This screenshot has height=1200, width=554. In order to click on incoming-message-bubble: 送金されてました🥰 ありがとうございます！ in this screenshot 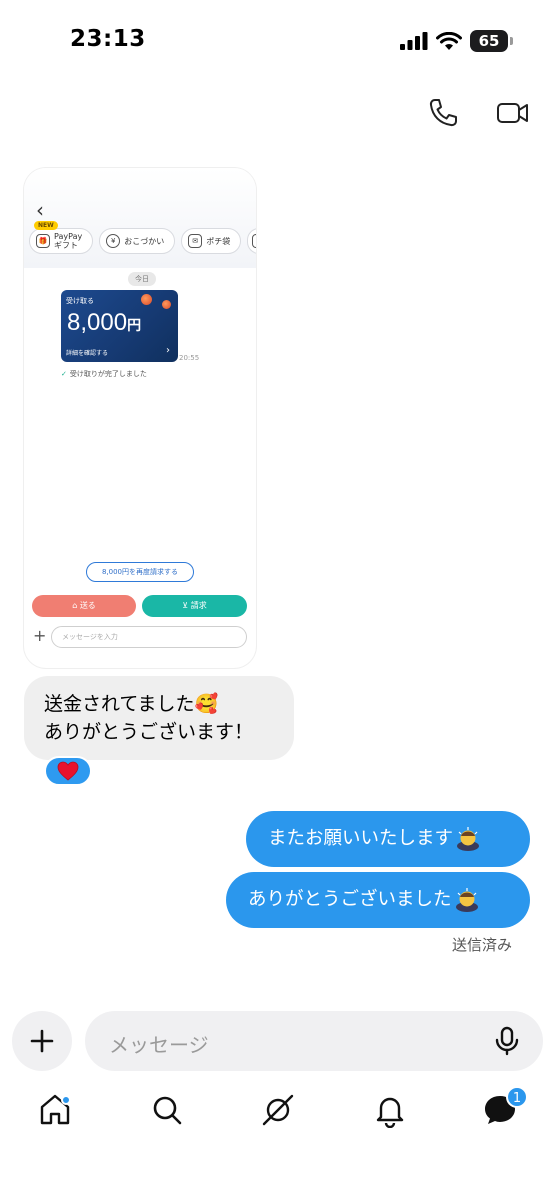, I will do `click(159, 718)`.